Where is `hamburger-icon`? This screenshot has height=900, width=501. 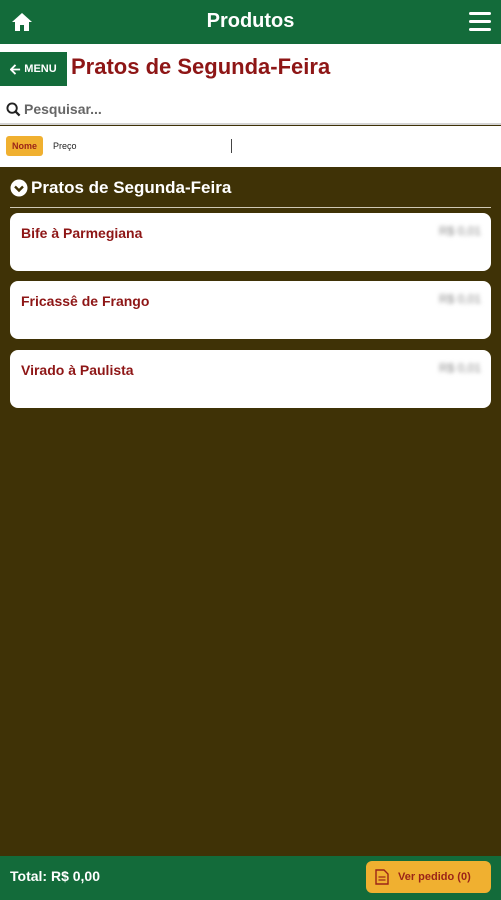
hamburger-icon is located at coordinates (480, 22).